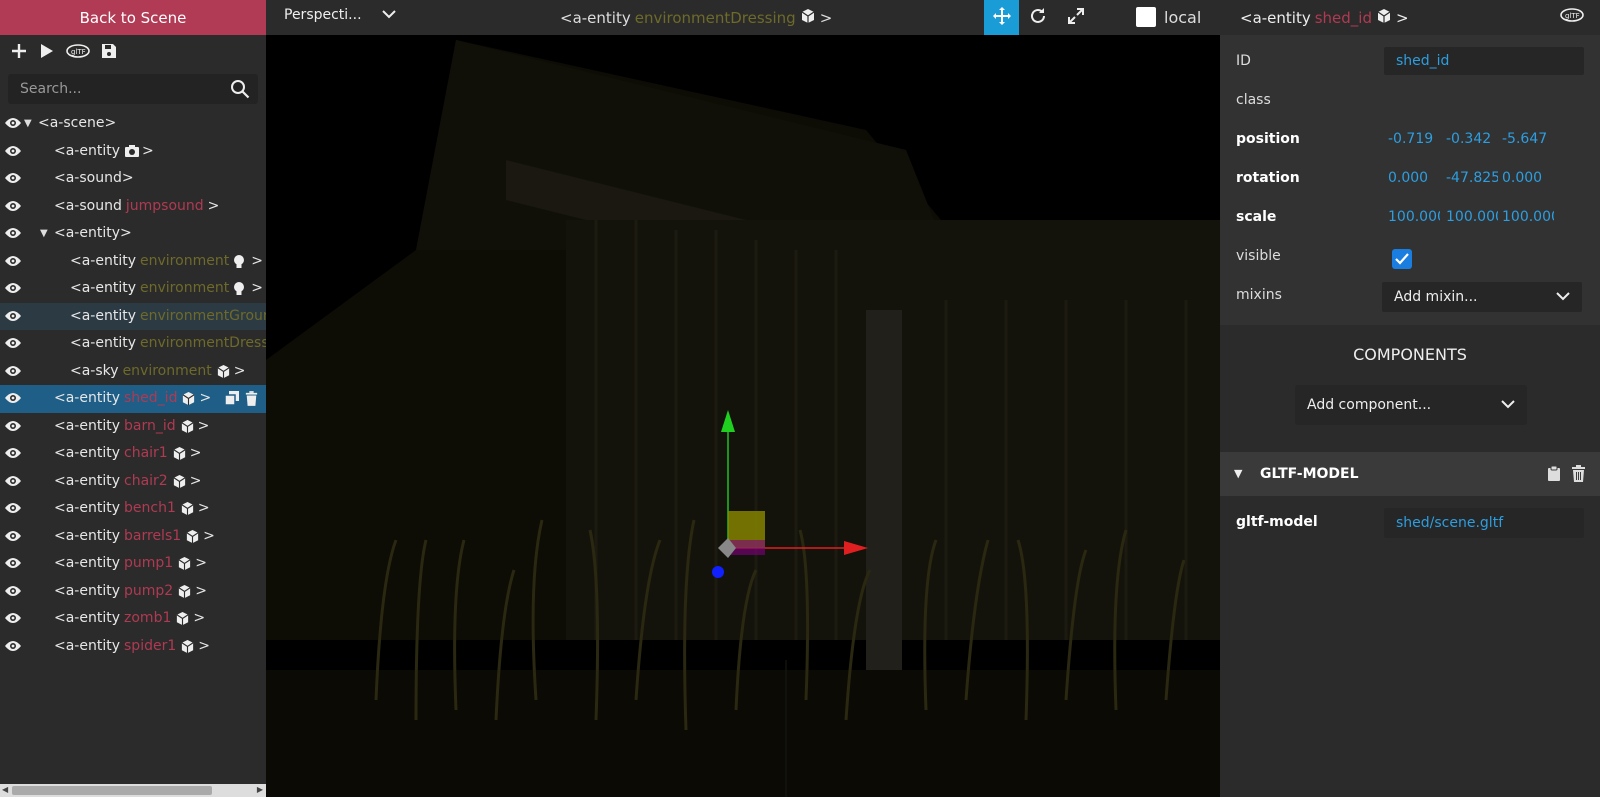 This screenshot has width=1600, height=797. Describe the element at coordinates (1414, 217) in the screenshot. I see `scale-x-input: 100.000` at that location.